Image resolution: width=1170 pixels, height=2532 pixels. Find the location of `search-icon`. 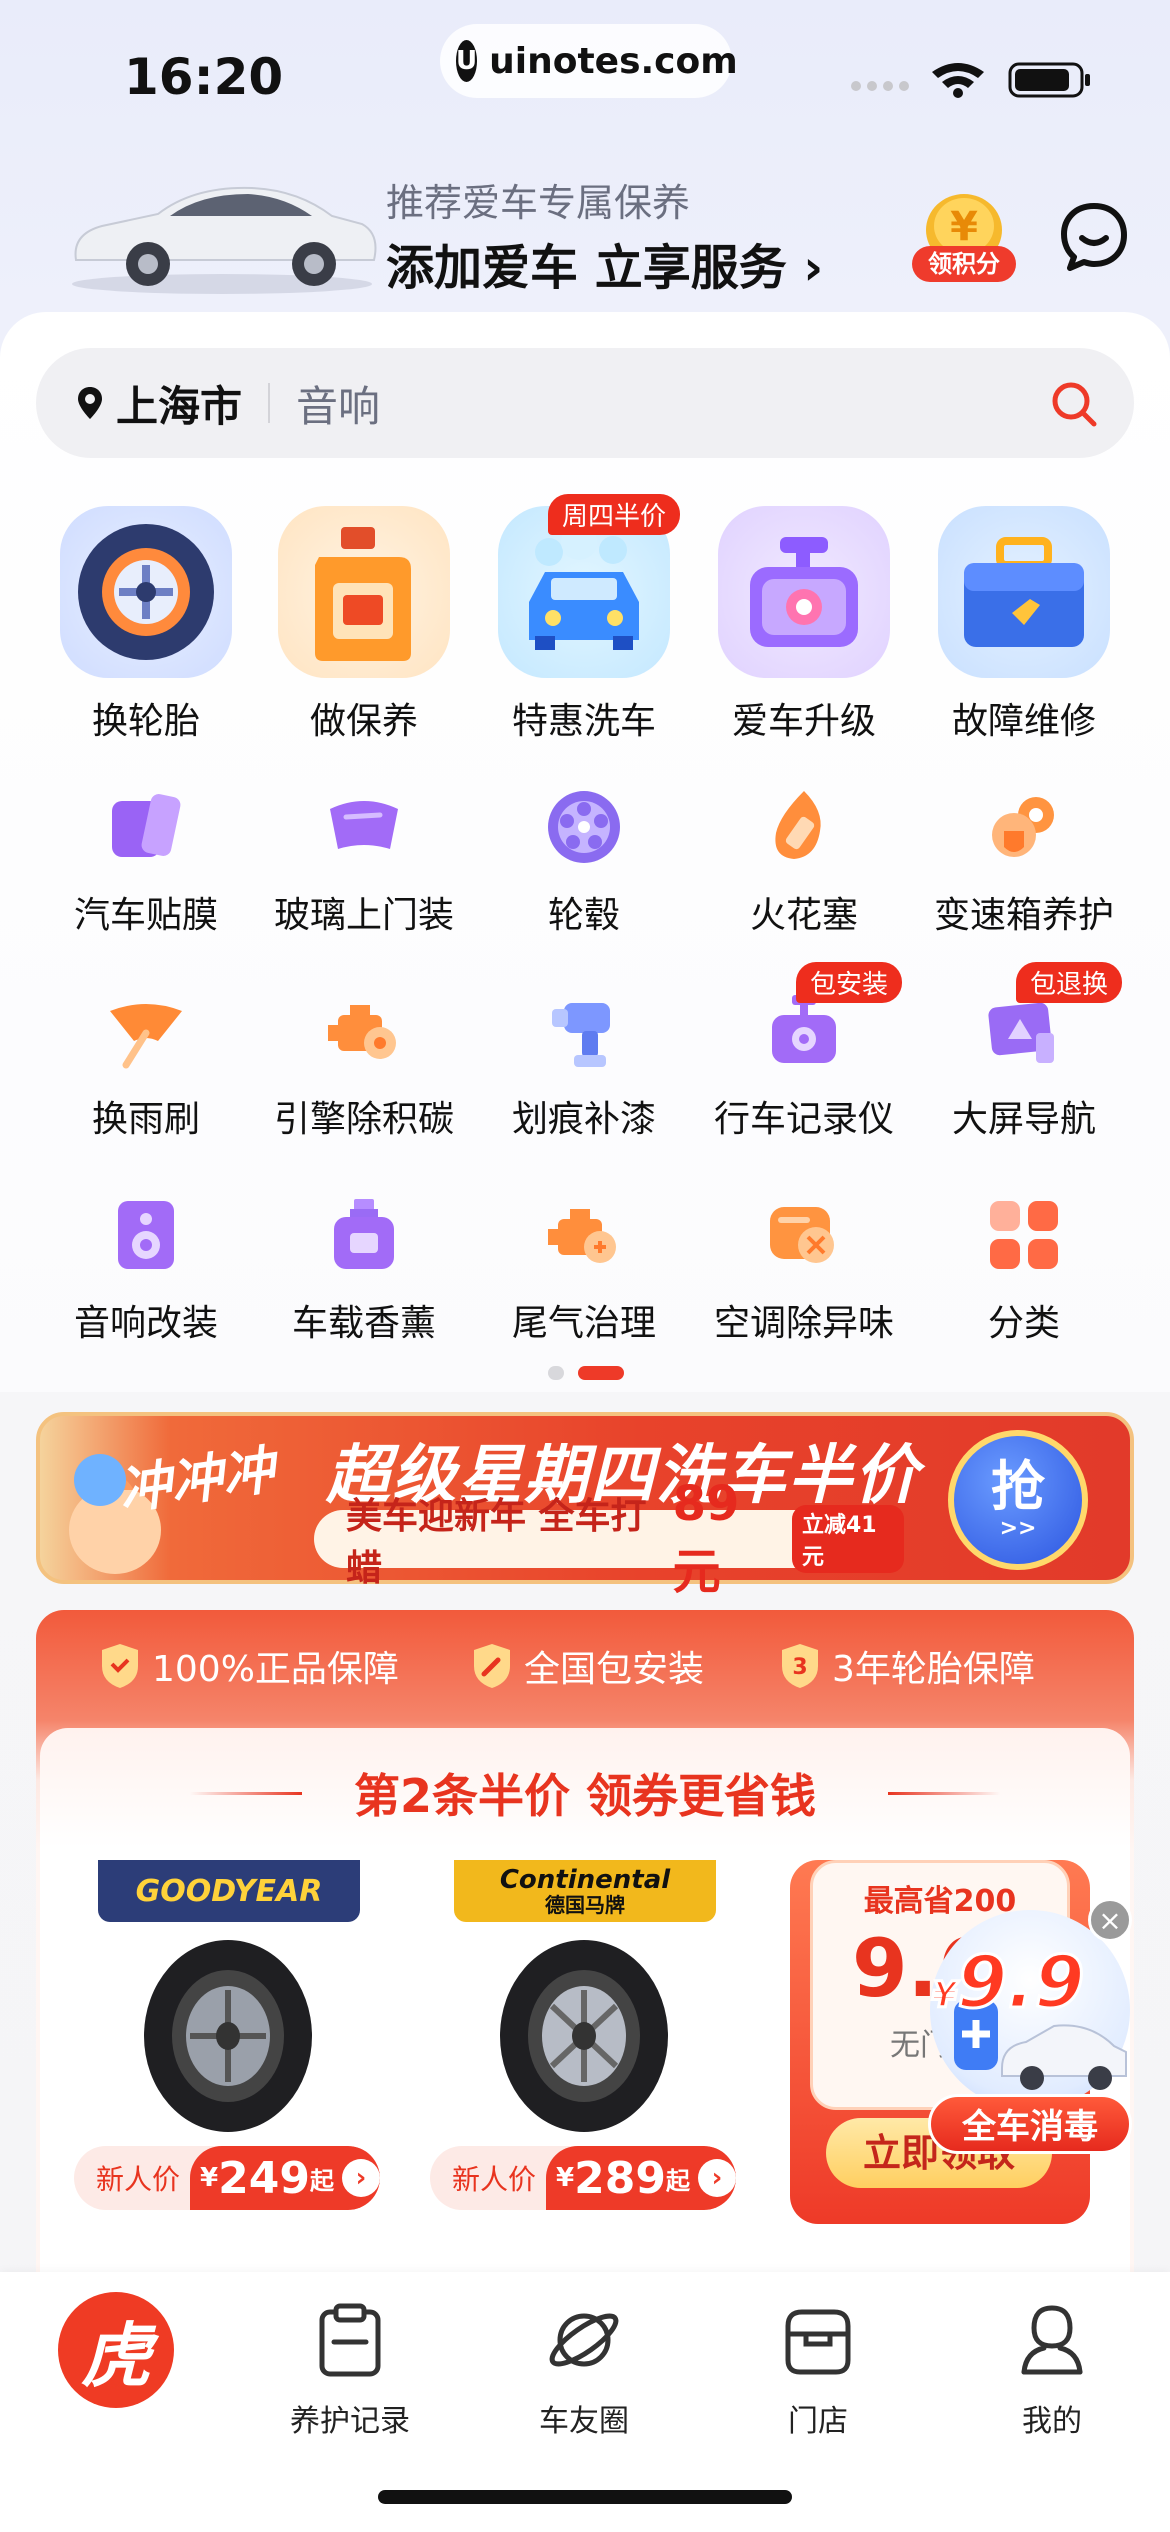

search-icon is located at coordinates (1074, 404).